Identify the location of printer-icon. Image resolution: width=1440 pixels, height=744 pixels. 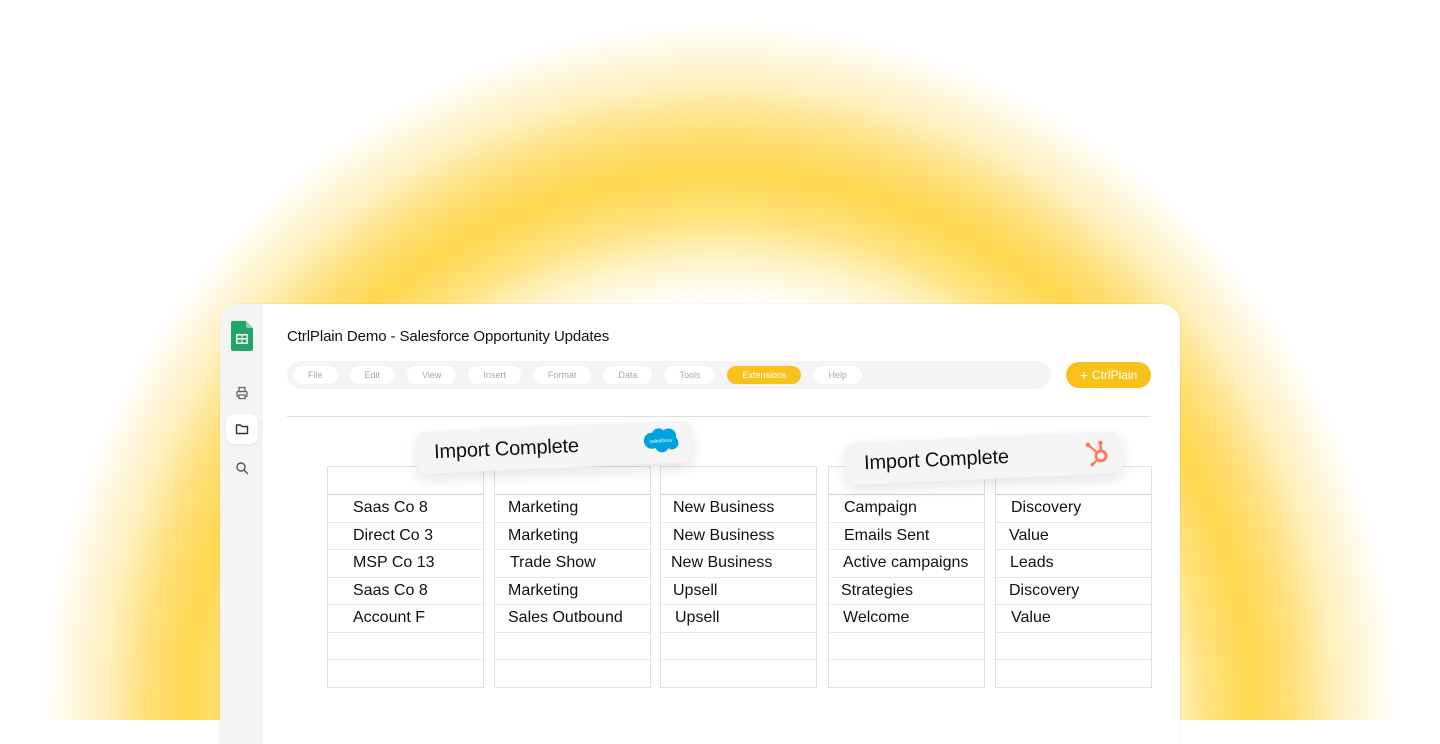
(242, 393).